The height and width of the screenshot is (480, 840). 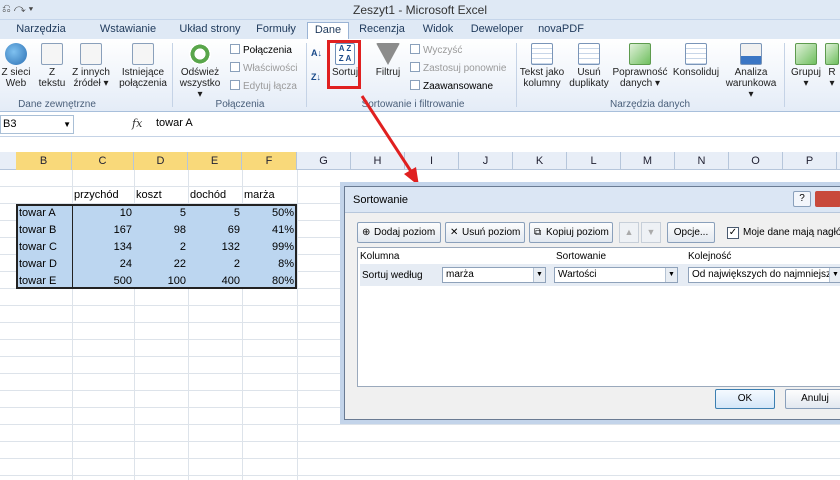 I want to click on table-cell: 41%, so click(x=269, y=230).